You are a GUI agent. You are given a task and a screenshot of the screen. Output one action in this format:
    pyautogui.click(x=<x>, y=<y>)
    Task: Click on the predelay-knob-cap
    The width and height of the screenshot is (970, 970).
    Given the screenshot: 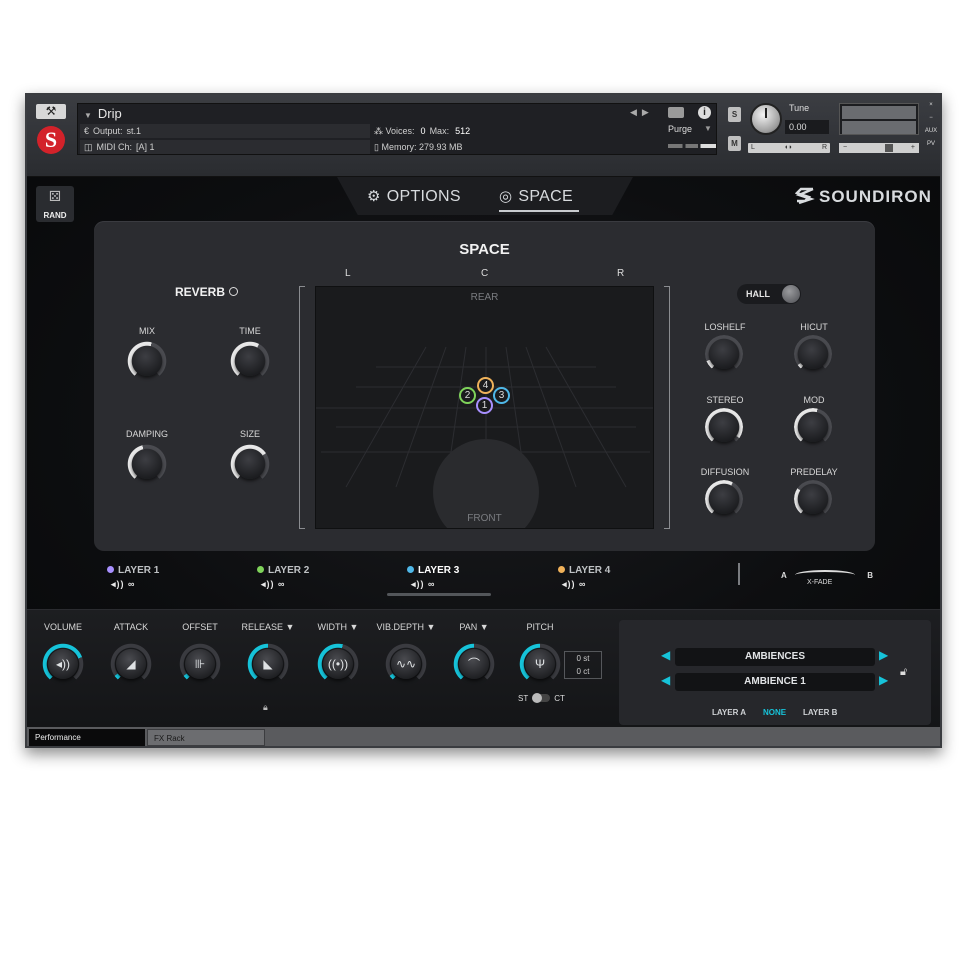 What is the action you would take?
    pyautogui.click(x=813, y=499)
    